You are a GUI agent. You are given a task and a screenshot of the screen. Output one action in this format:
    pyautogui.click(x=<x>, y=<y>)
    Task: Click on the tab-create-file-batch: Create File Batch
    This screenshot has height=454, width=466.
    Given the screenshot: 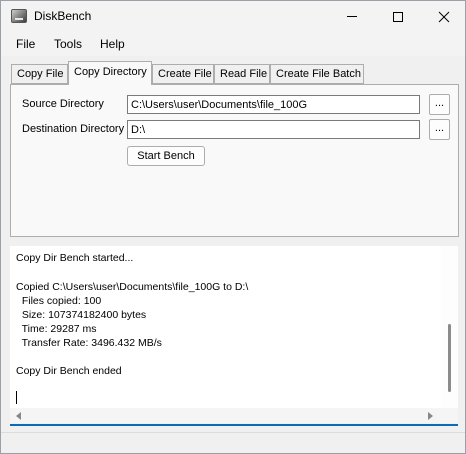 What is the action you would take?
    pyautogui.click(x=317, y=74)
    